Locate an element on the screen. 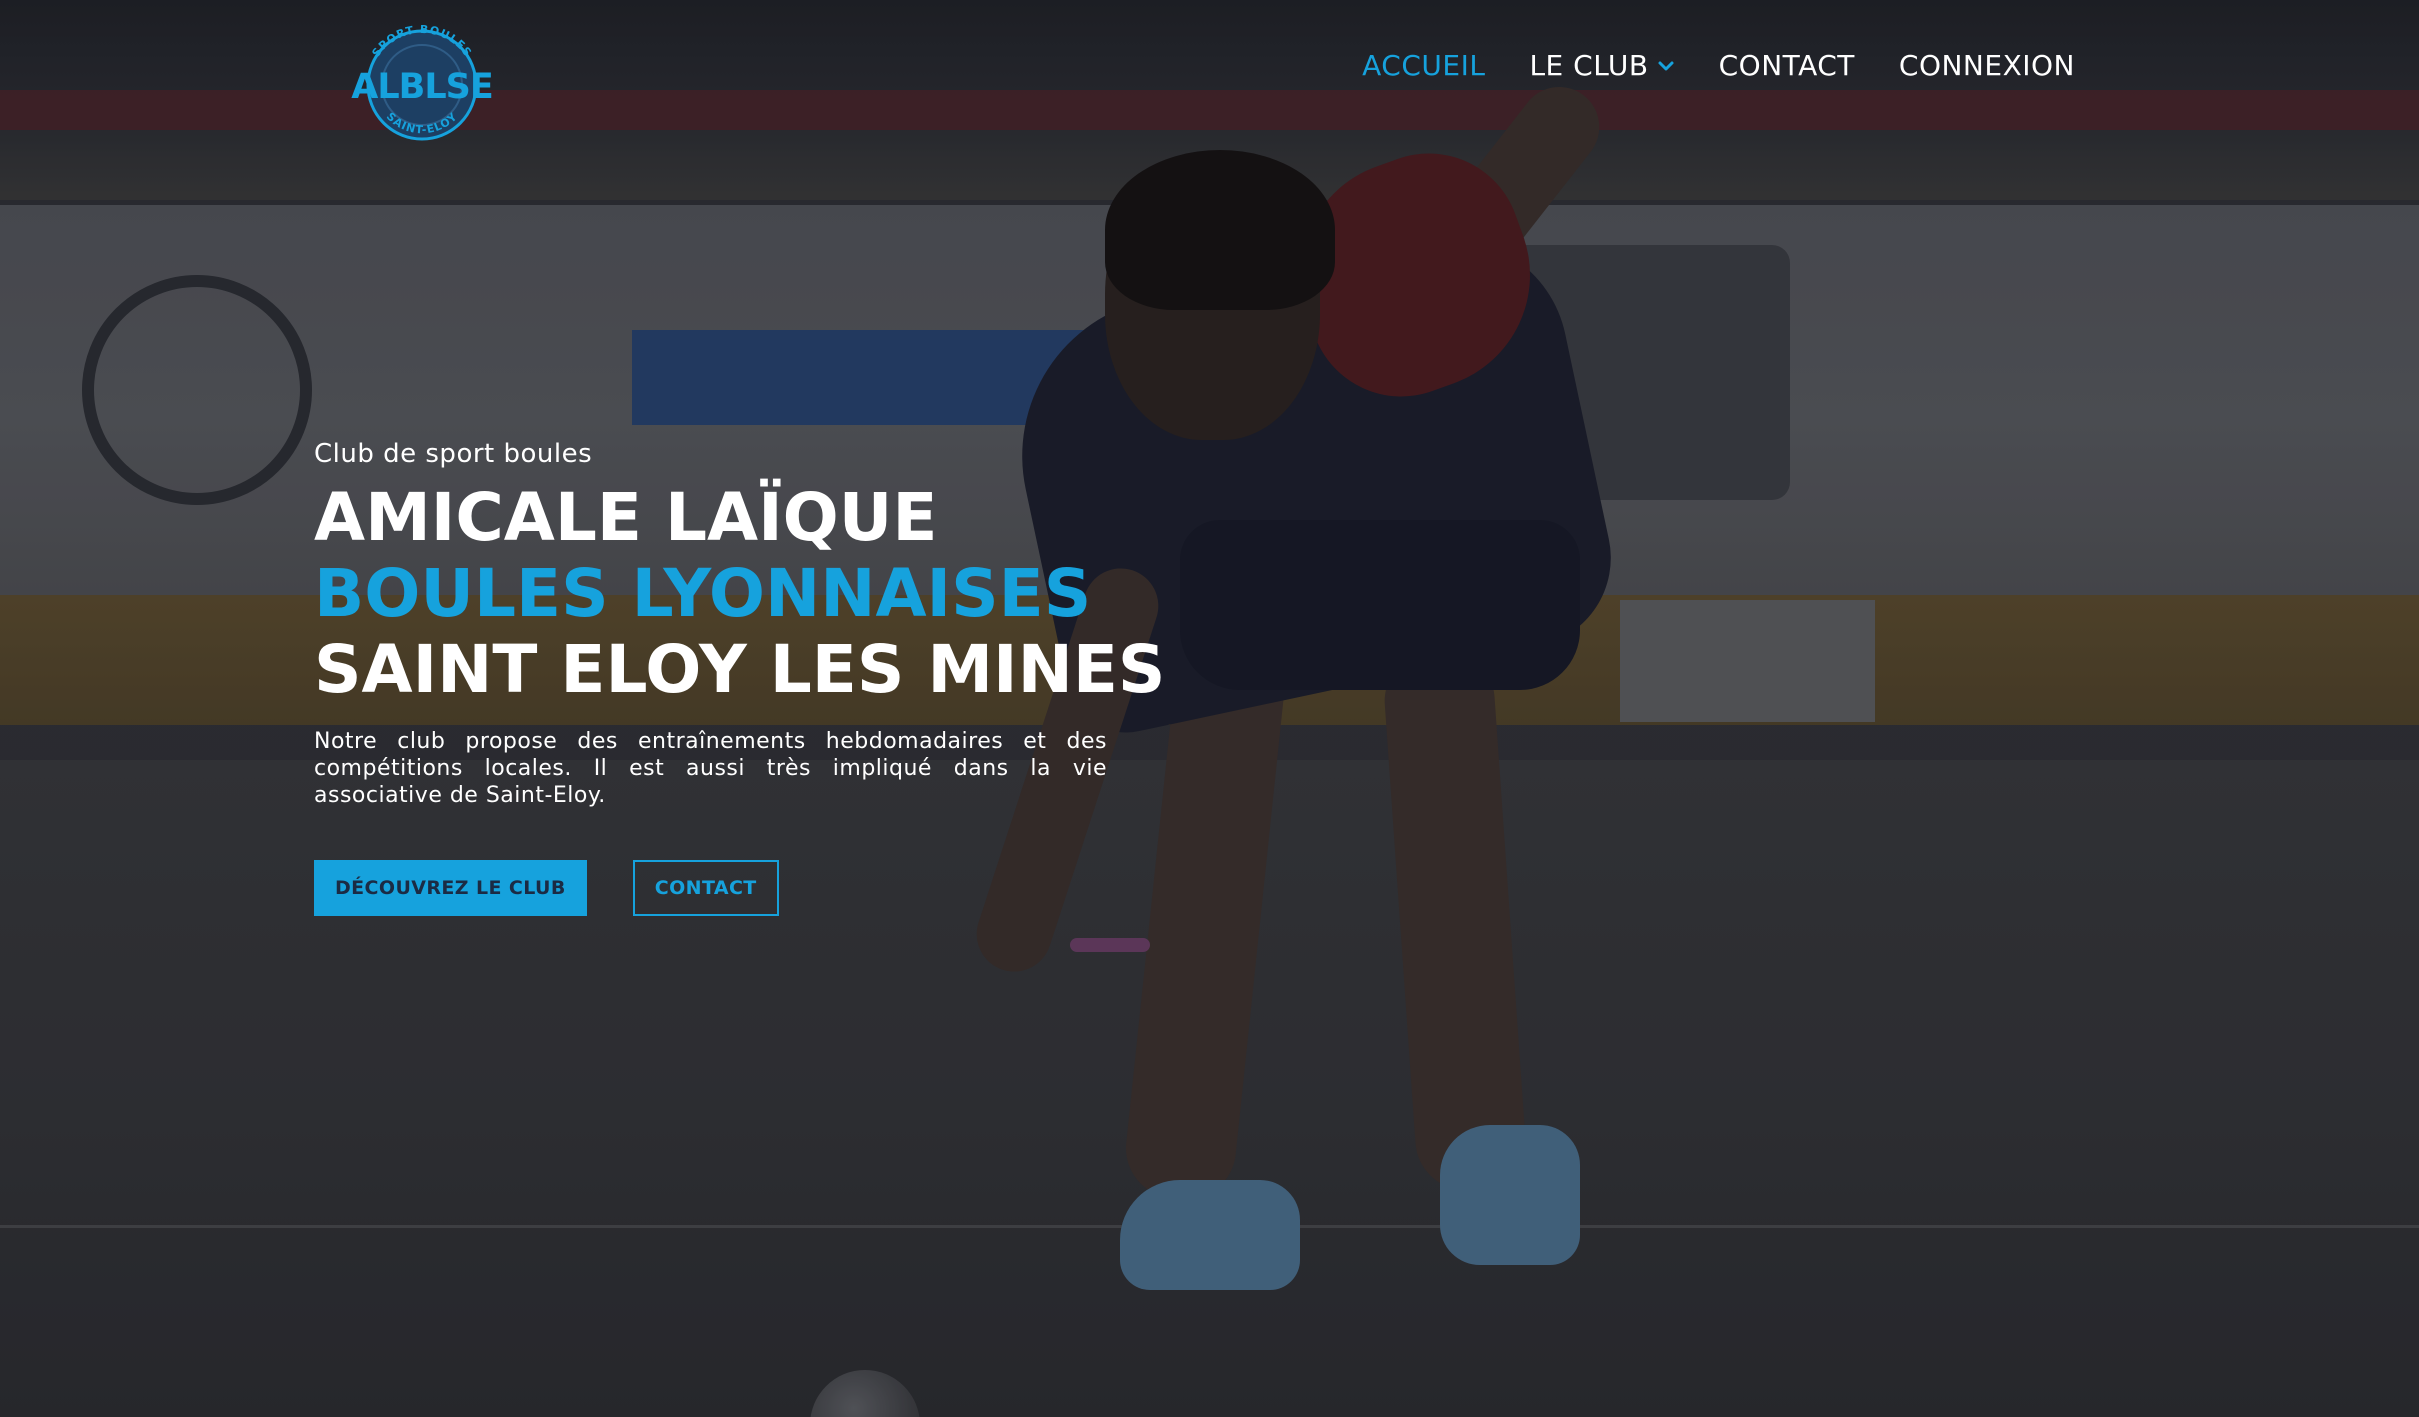 This screenshot has height=1417, width=2419. hero-subtitle: Club de sport boules is located at coordinates (453, 454).